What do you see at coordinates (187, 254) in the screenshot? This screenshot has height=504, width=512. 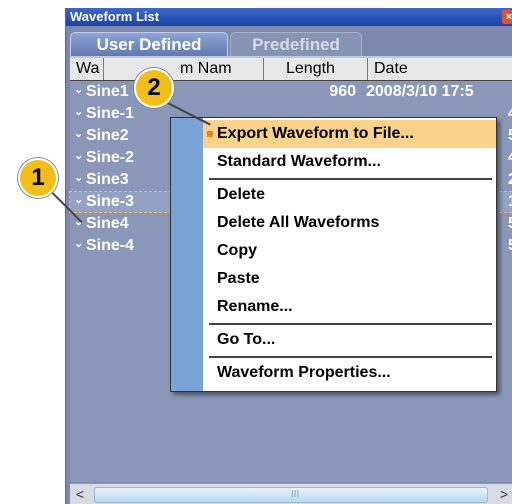 I see `menu-icon-strip` at bounding box center [187, 254].